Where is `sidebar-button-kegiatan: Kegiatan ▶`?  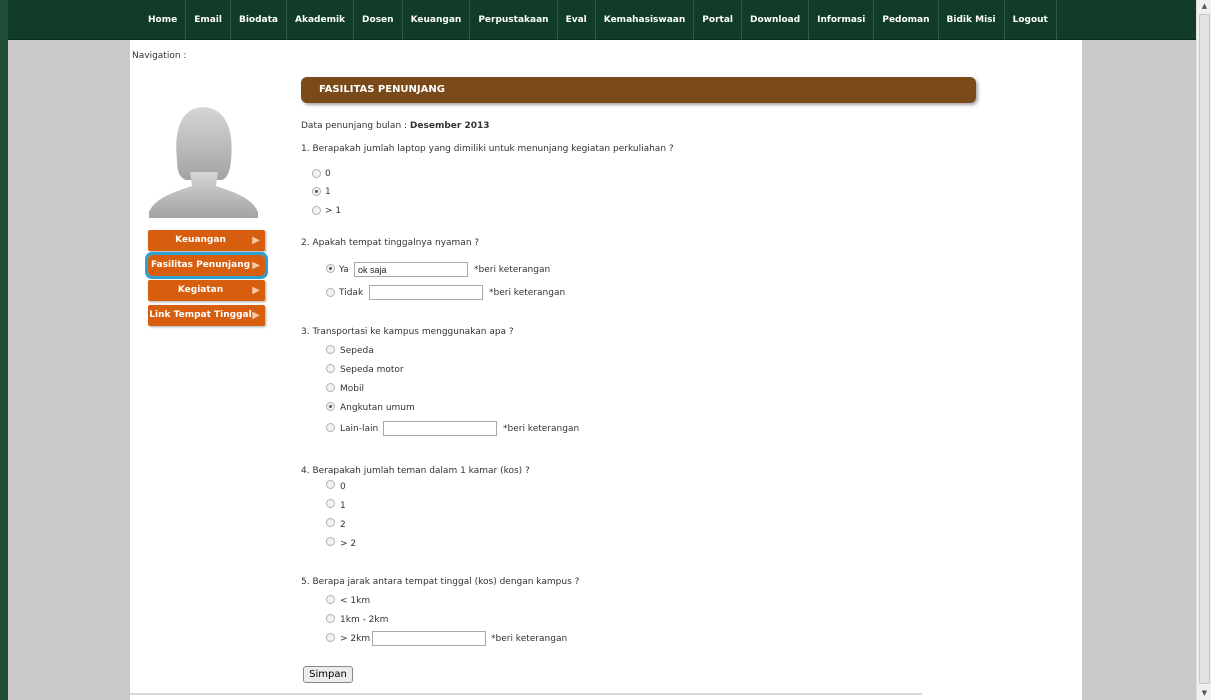 sidebar-button-kegiatan: Kegiatan ▶ is located at coordinates (206, 290).